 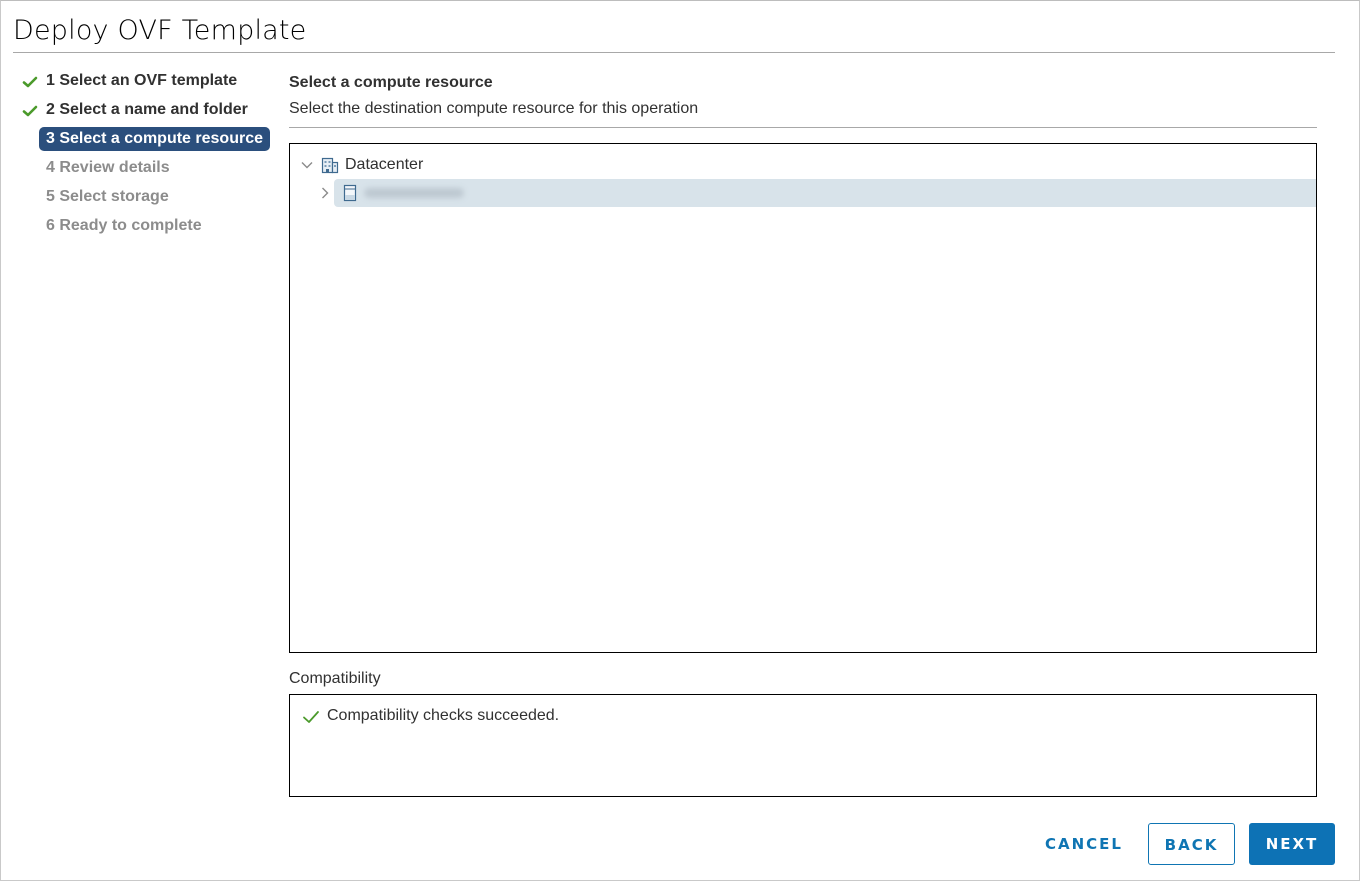 I want to click on step-select-ovf-template: 1 Select an OVF template, so click(x=145, y=82).